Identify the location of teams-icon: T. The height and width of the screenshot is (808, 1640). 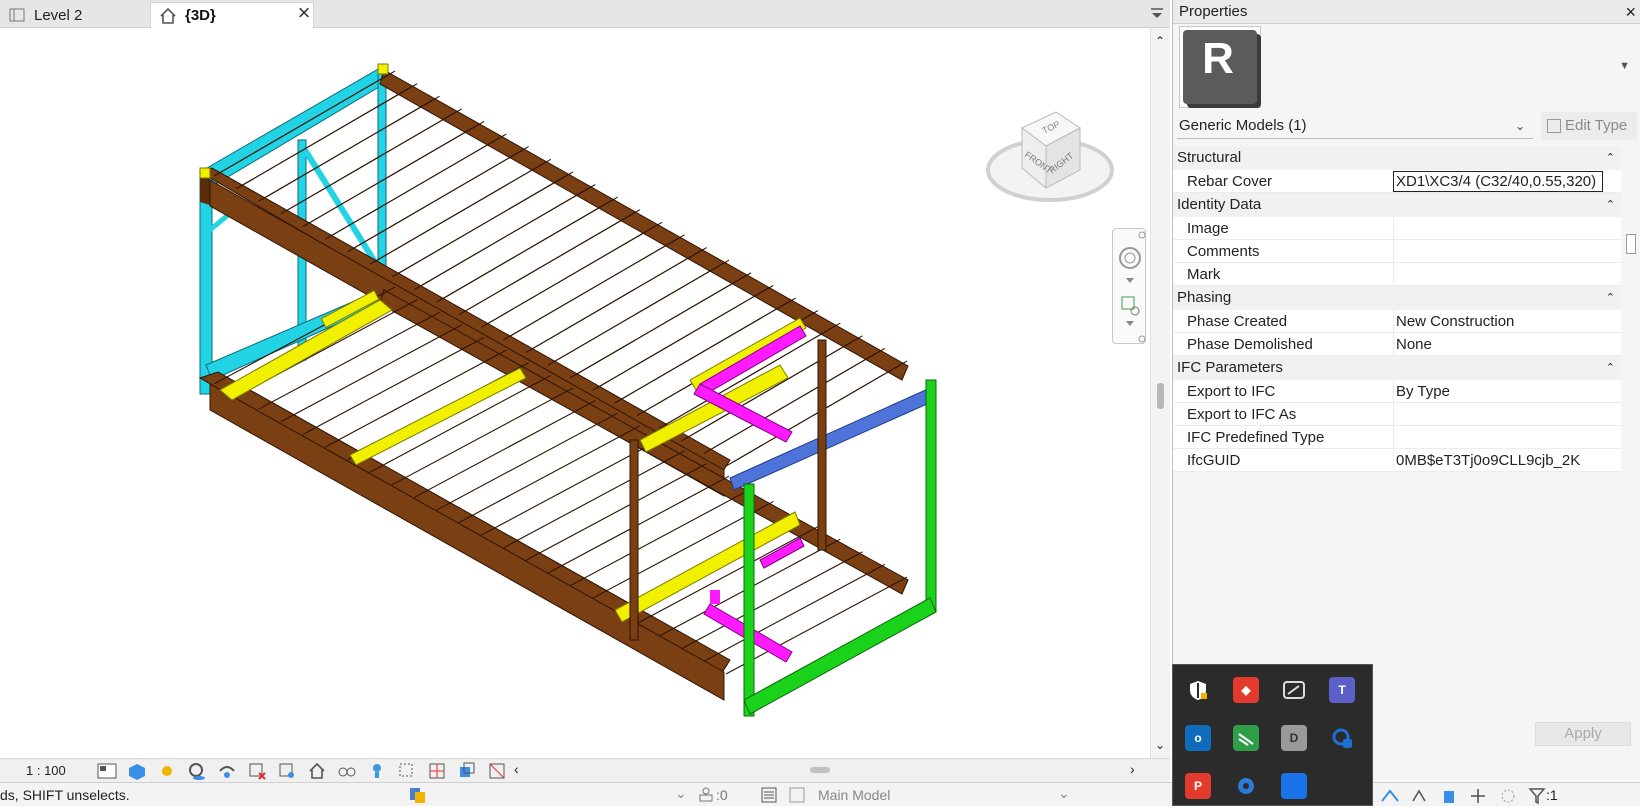
(1342, 690).